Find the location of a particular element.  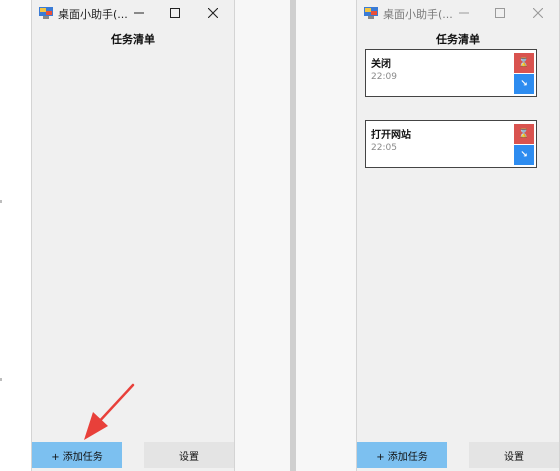

task-card: 关闭 22:09 ⌛ ↘ is located at coordinates (451, 73).